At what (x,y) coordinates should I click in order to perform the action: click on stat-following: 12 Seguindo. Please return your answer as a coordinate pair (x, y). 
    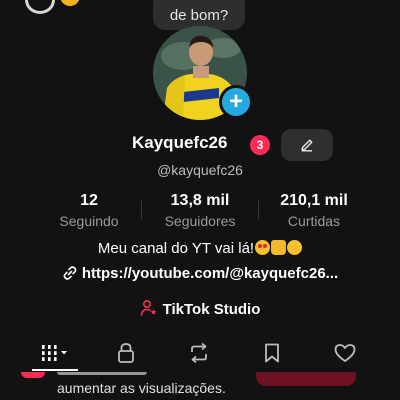
    Looking at the image, I should click on (89, 210).